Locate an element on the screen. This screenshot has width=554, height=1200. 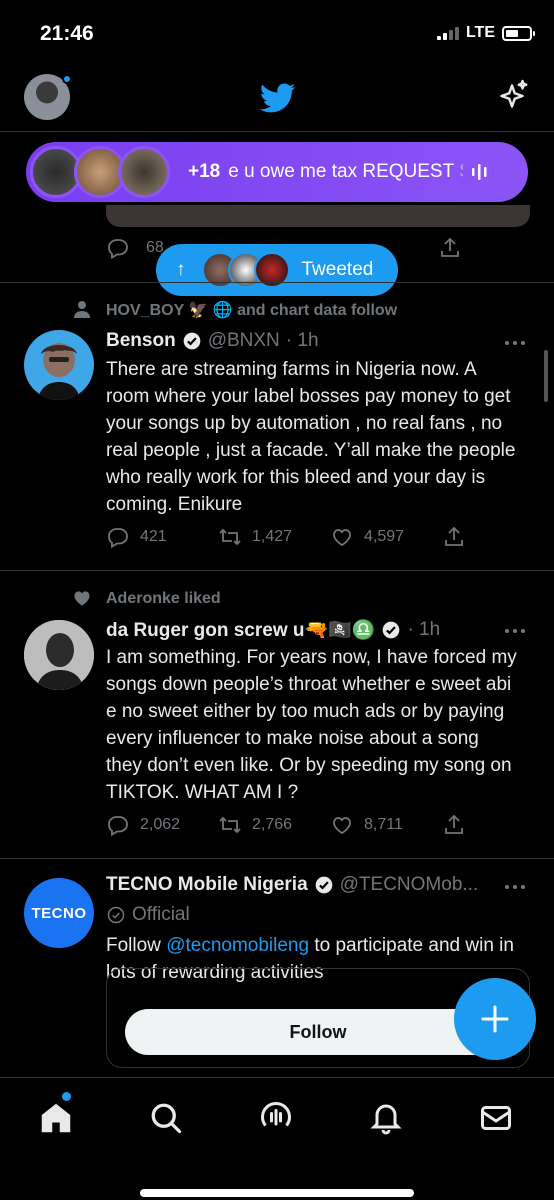
retweet-count: 2,766 is located at coordinates (272, 824).